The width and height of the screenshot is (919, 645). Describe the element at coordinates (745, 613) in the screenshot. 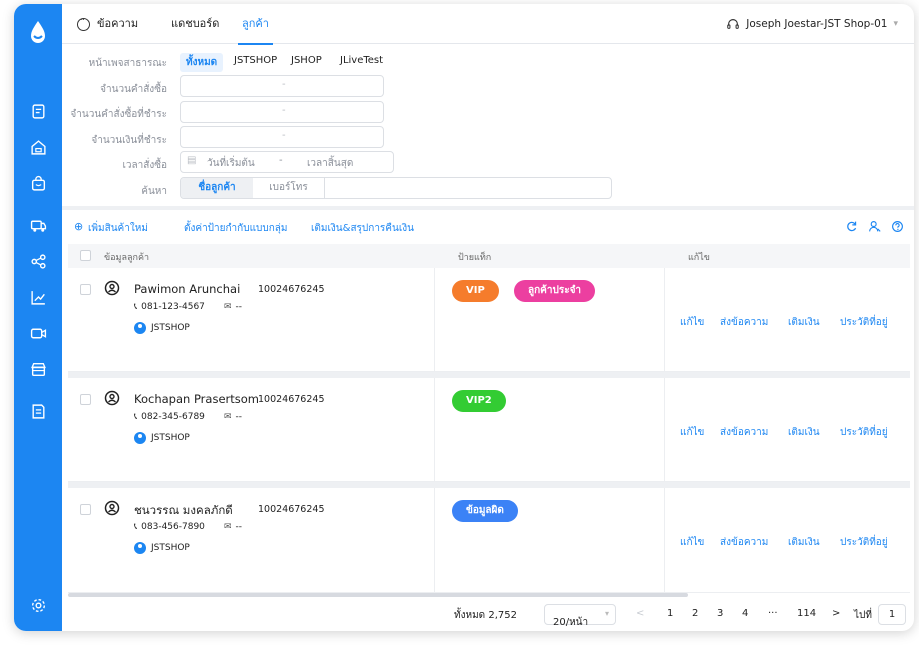

I see `page-4: 4` at that location.